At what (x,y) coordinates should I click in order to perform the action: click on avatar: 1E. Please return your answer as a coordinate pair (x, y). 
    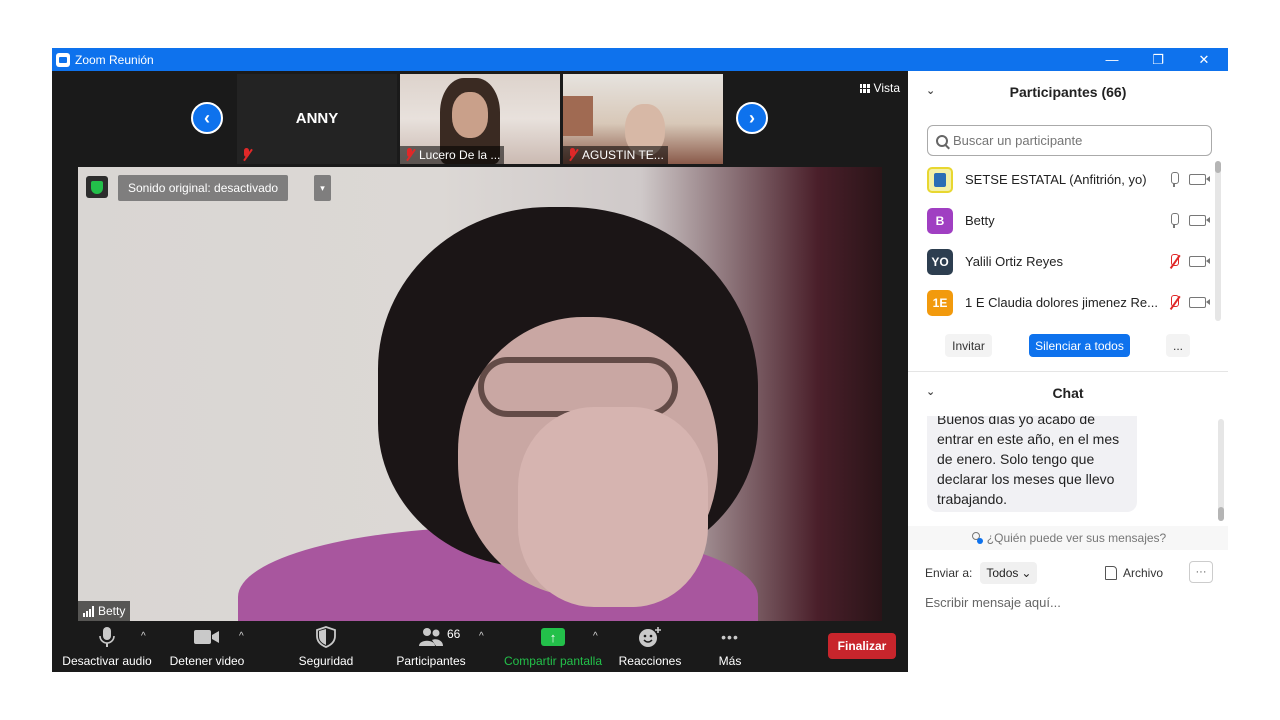
    Looking at the image, I should click on (940, 302).